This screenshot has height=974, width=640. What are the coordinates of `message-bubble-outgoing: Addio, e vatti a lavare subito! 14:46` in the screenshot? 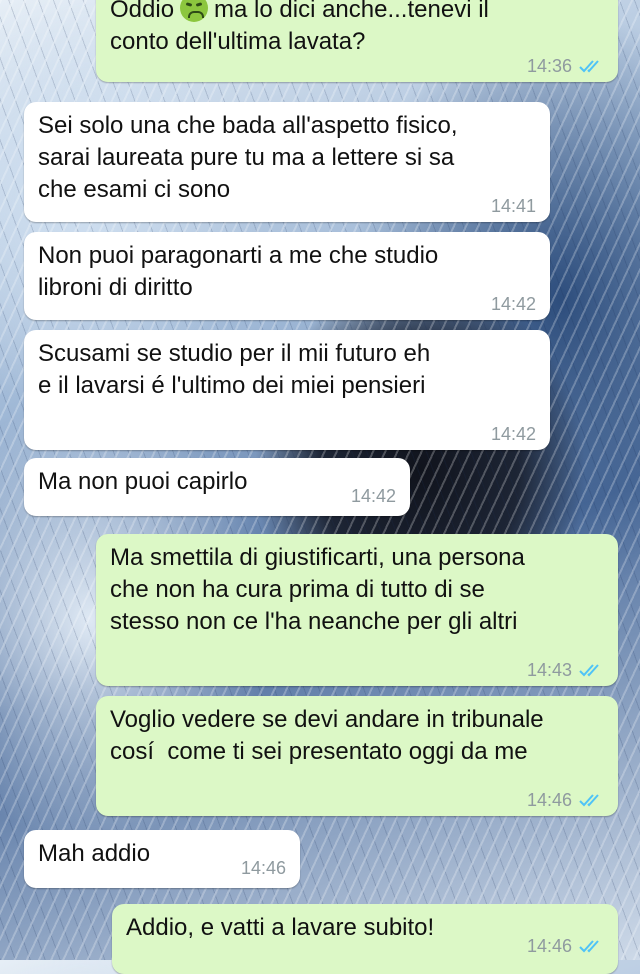 It's located at (365, 939).